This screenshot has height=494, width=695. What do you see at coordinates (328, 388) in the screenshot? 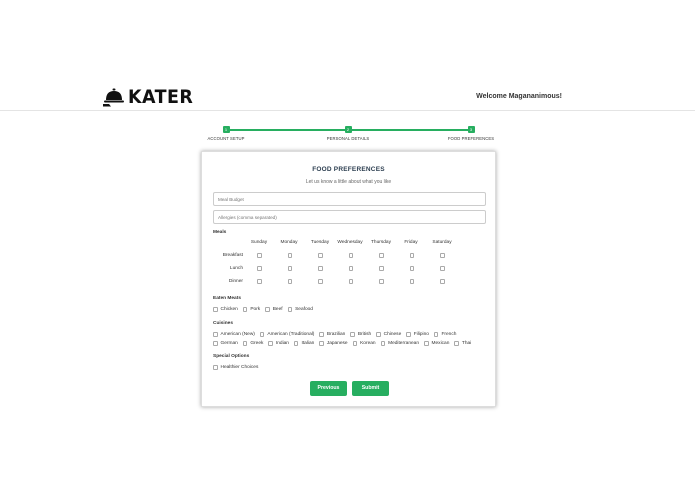
I see `previous-button: Previous` at bounding box center [328, 388].